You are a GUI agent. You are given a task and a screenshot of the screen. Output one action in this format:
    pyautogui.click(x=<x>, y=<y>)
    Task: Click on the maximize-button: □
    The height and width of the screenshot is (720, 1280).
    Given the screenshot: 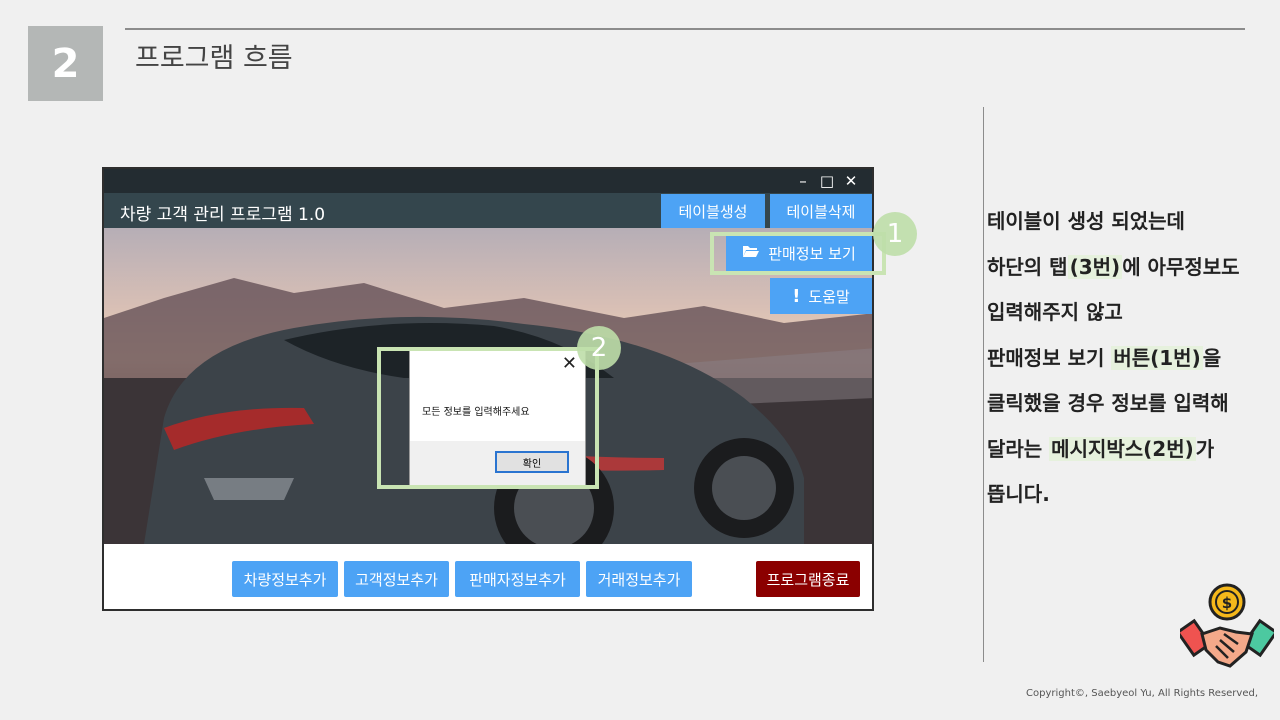 What is the action you would take?
    pyautogui.click(x=827, y=181)
    